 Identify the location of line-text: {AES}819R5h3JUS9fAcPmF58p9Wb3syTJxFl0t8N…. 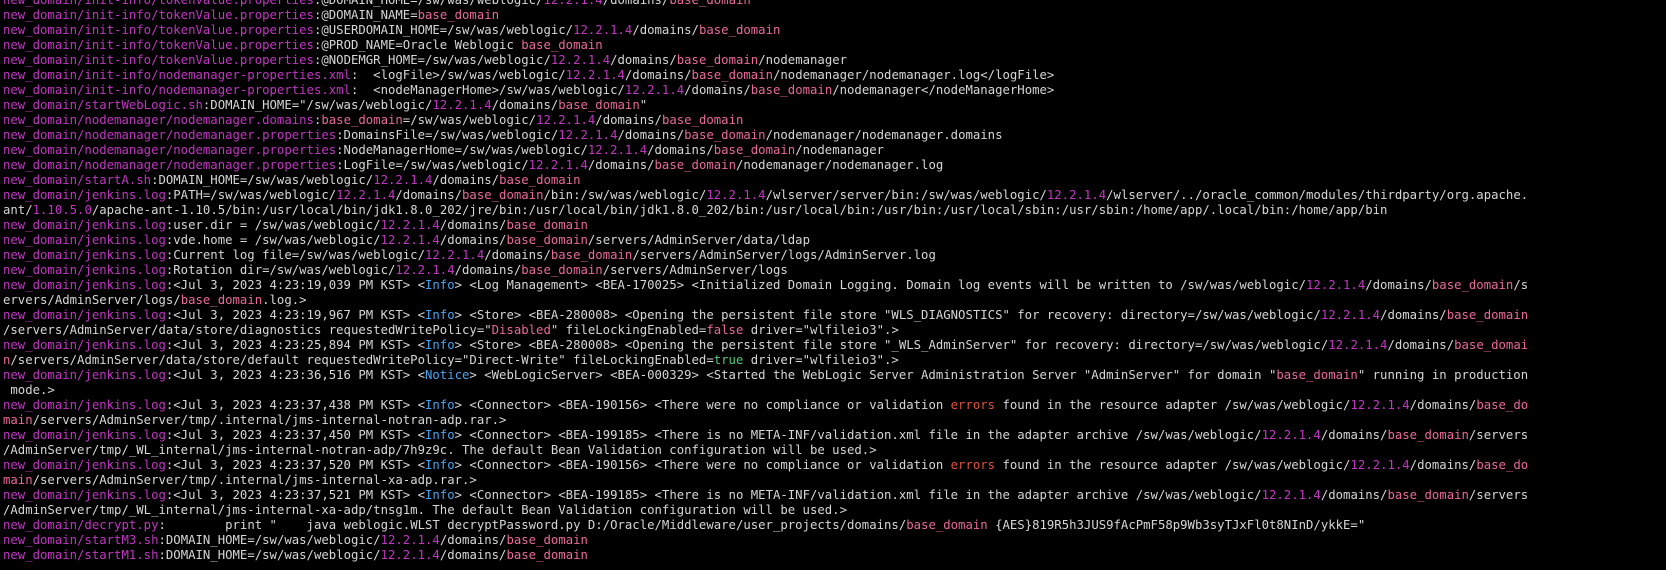
(1176, 525).